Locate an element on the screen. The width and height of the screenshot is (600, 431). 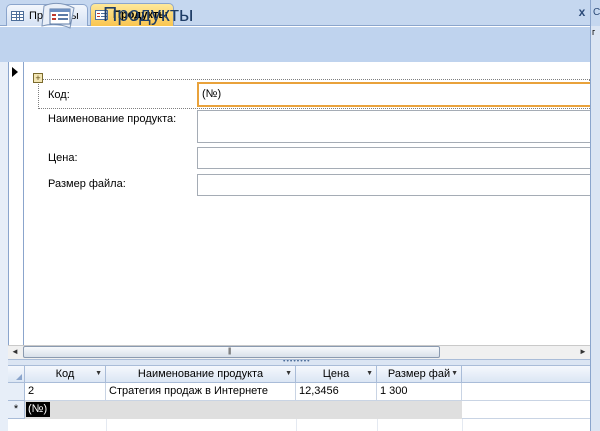
new-record-selector: * is located at coordinates (16, 410).